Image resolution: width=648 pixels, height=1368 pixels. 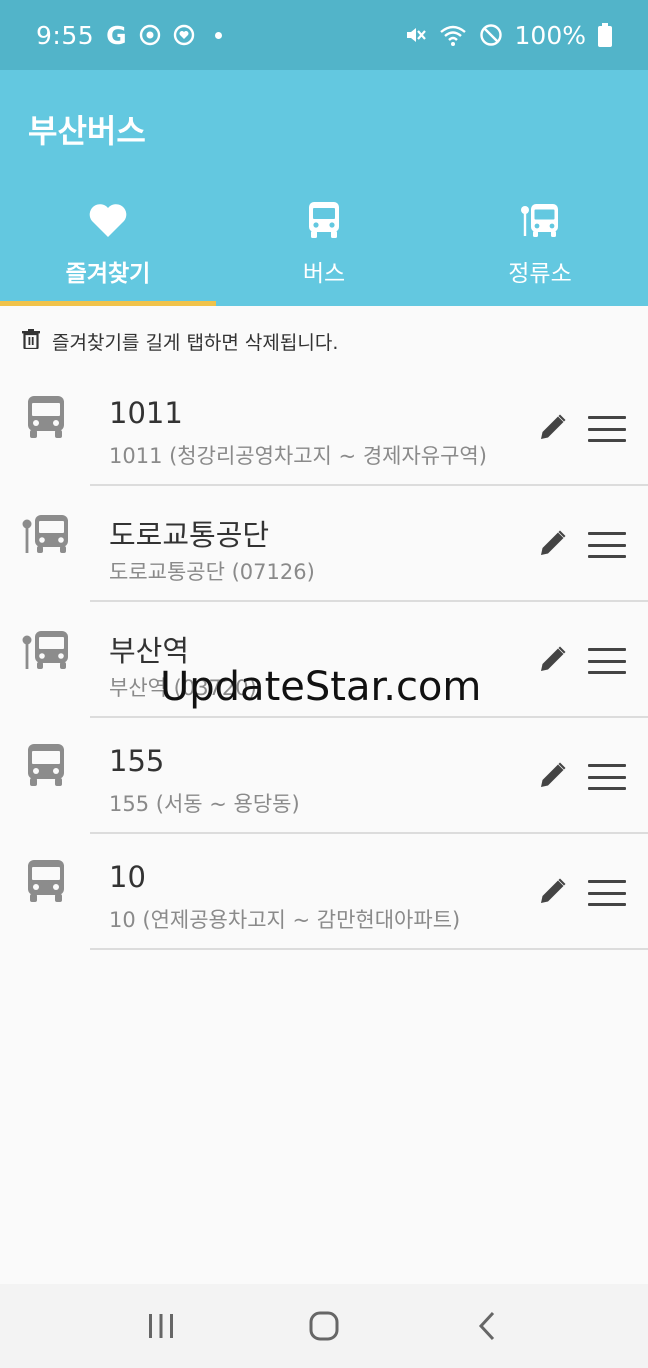 What do you see at coordinates (108, 303) in the screenshot?
I see `tab-indicator` at bounding box center [108, 303].